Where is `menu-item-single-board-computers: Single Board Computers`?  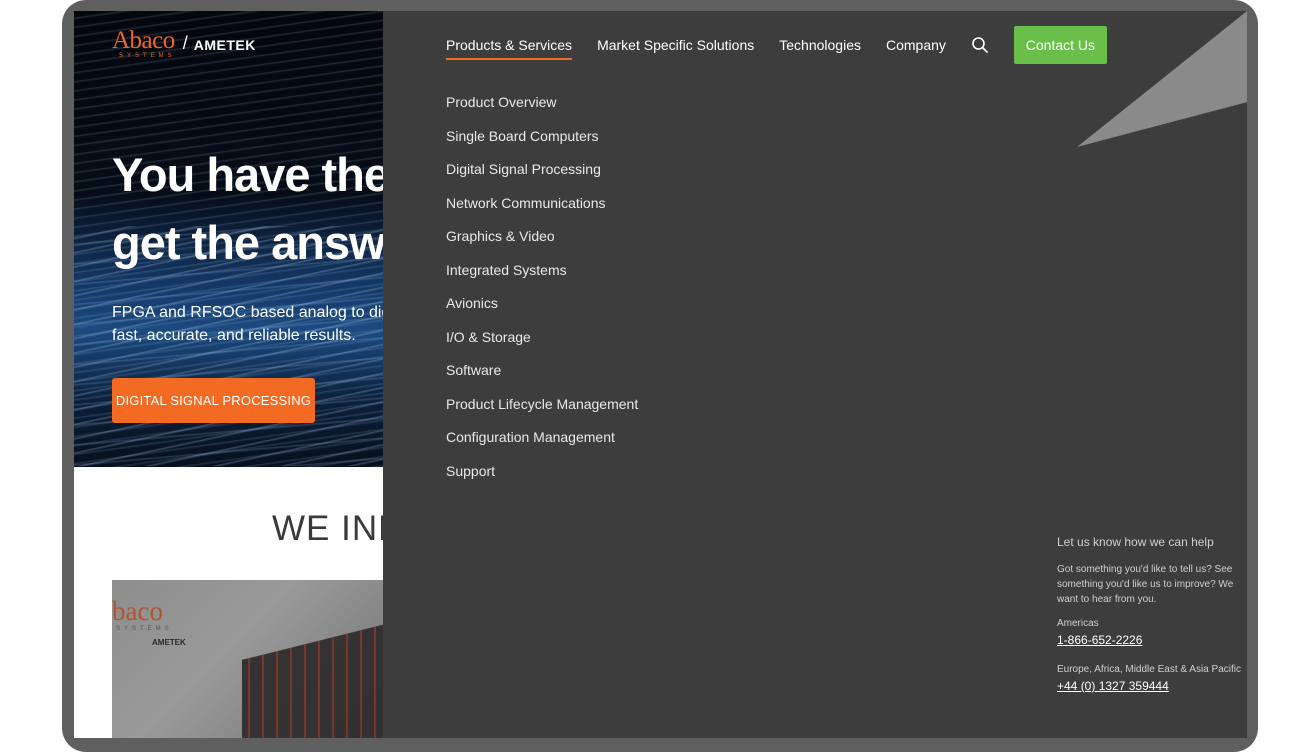
menu-item-single-board-computers: Single Board Computers is located at coordinates (542, 144).